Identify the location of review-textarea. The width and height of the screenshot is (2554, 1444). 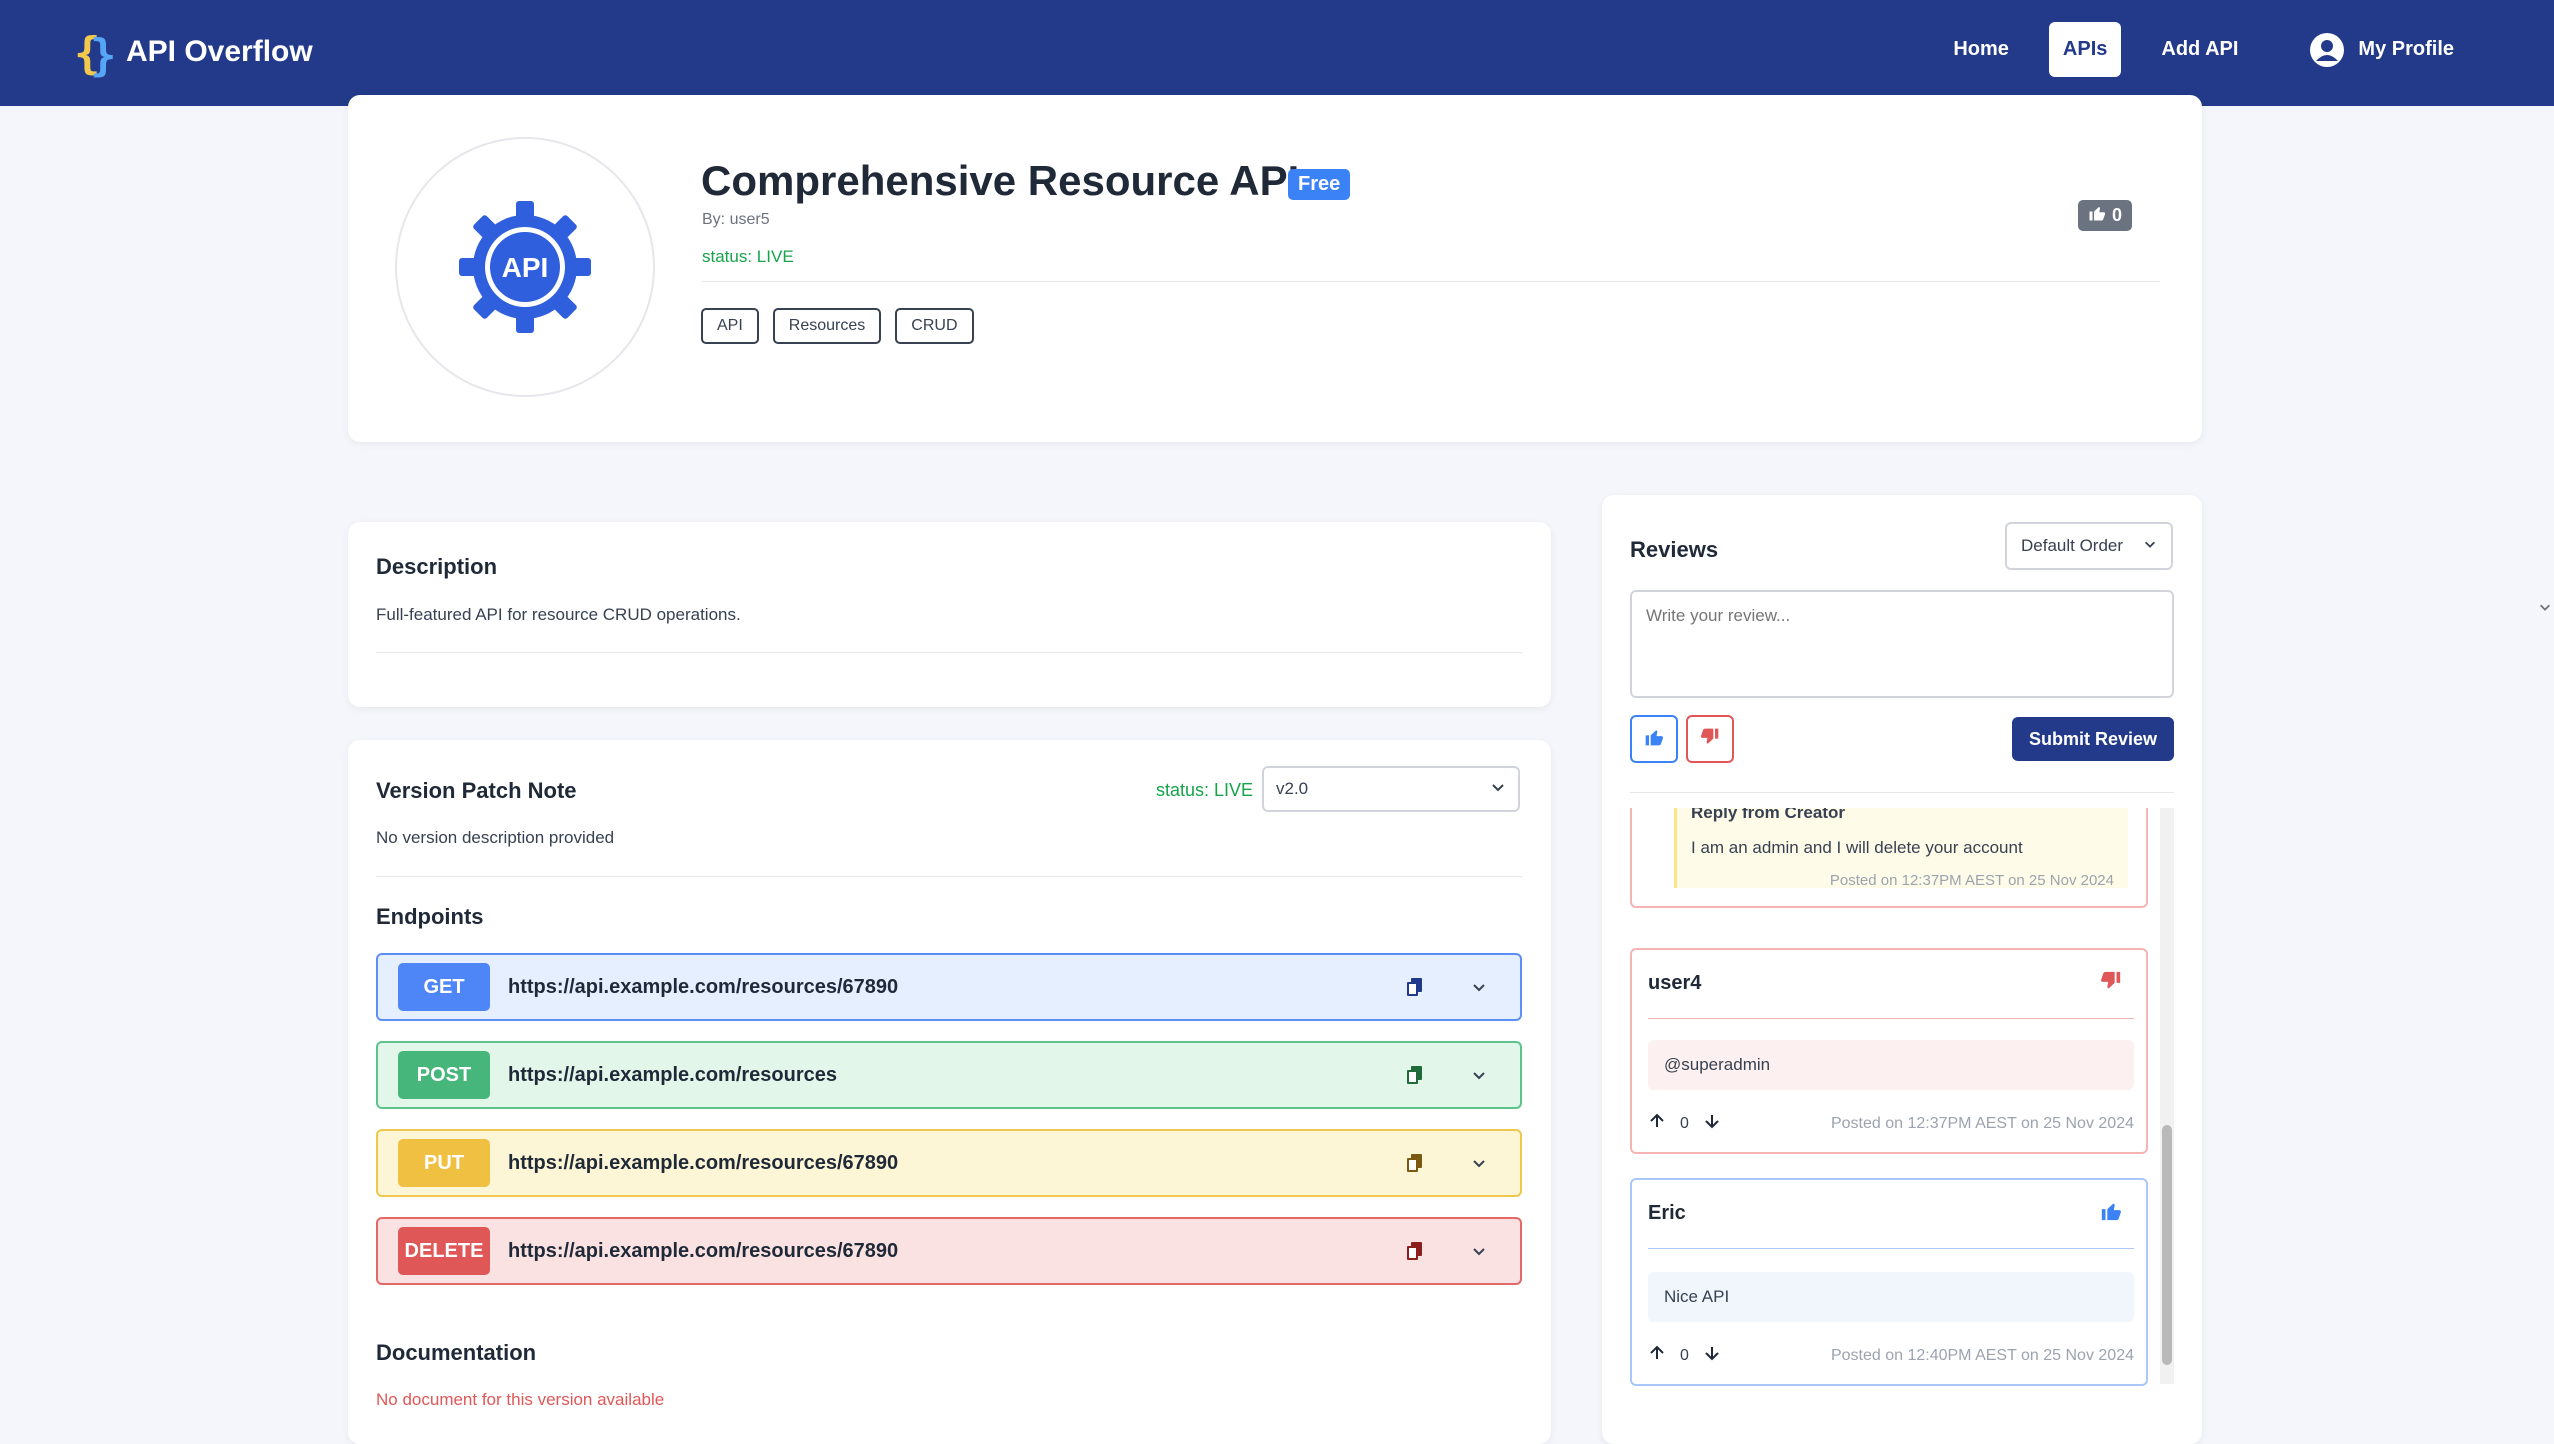
(1902, 644).